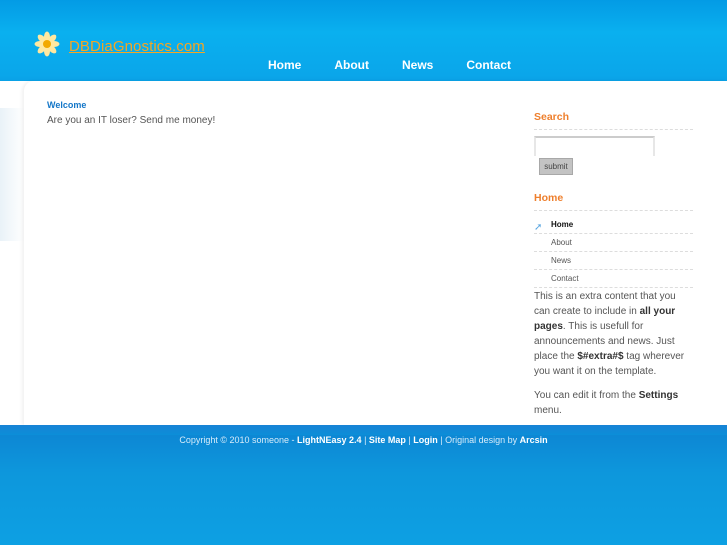 Image resolution: width=727 pixels, height=545 pixels. I want to click on content-edge-shade, so click(12, 174).